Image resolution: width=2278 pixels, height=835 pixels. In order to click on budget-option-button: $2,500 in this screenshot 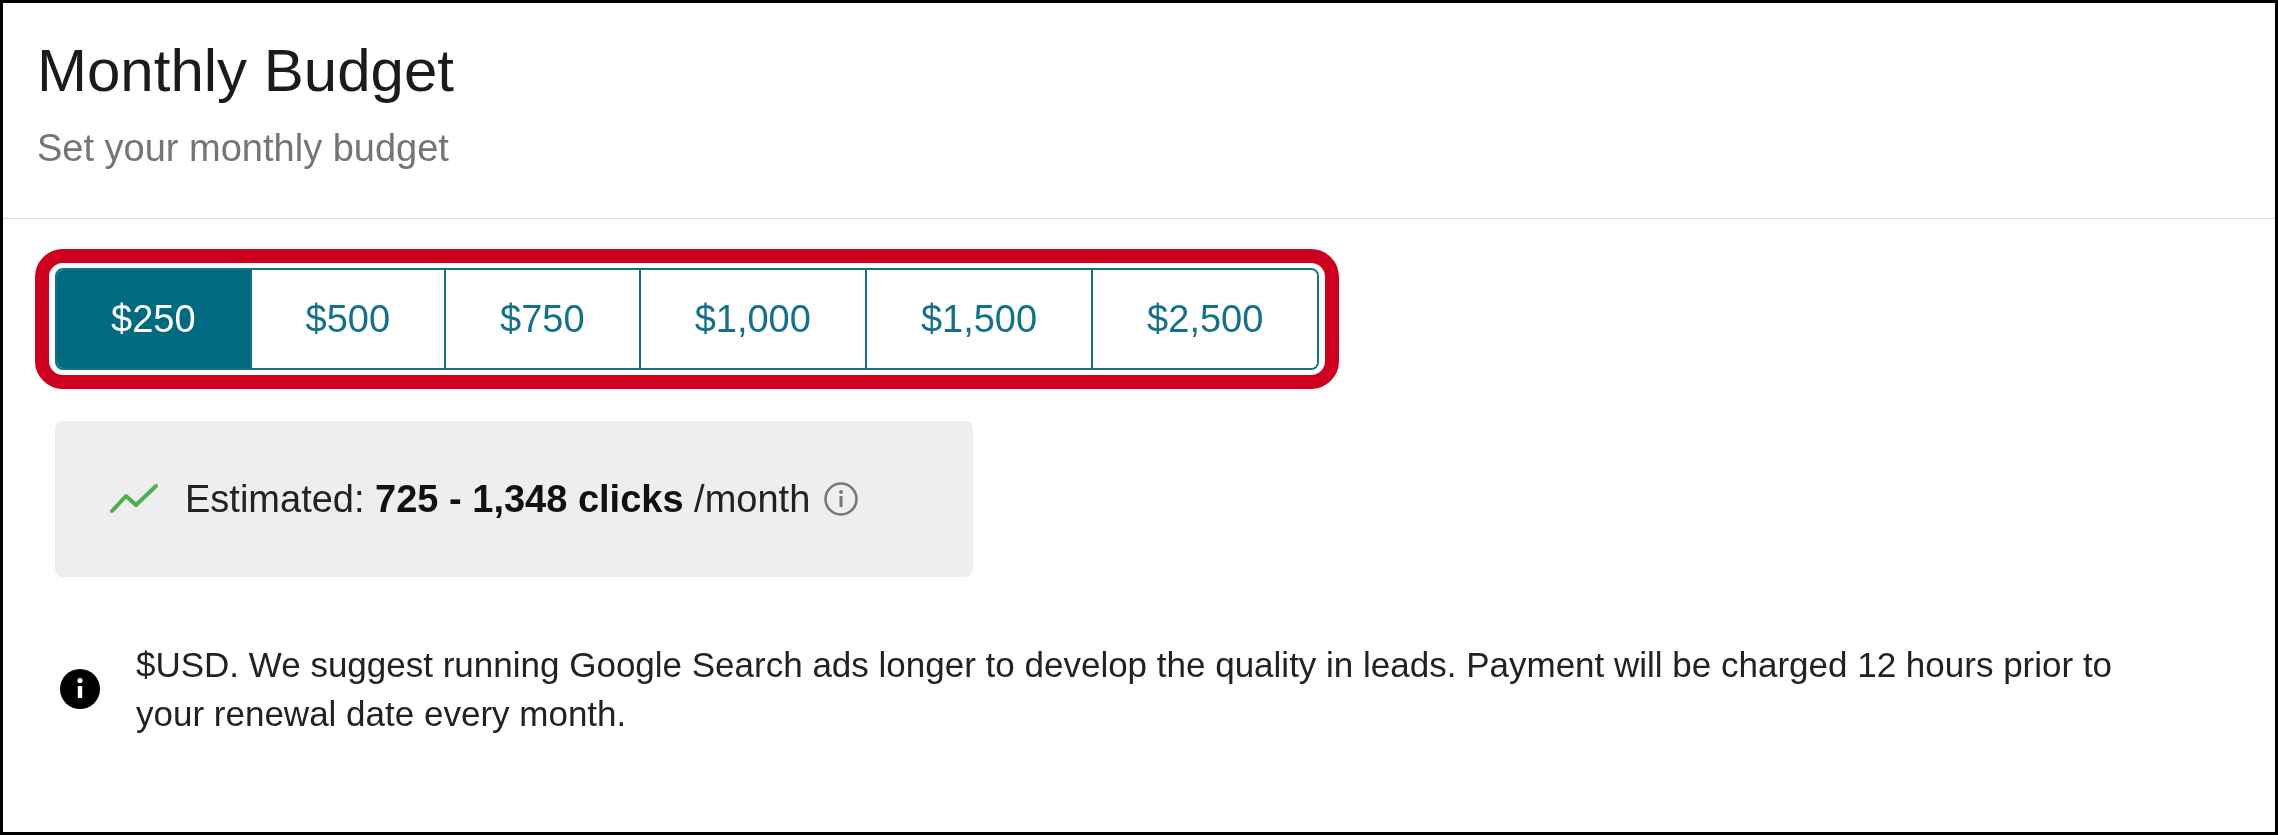, I will do `click(1204, 319)`.